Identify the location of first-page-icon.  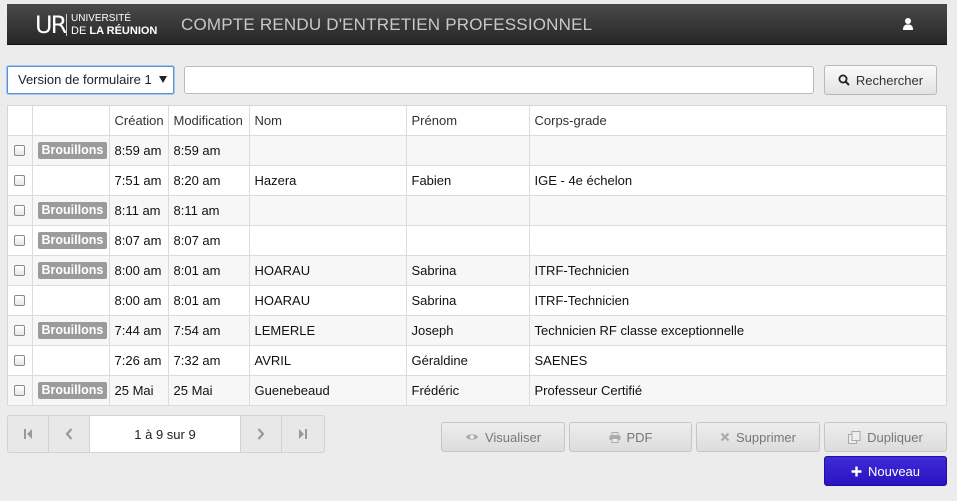
(28, 434).